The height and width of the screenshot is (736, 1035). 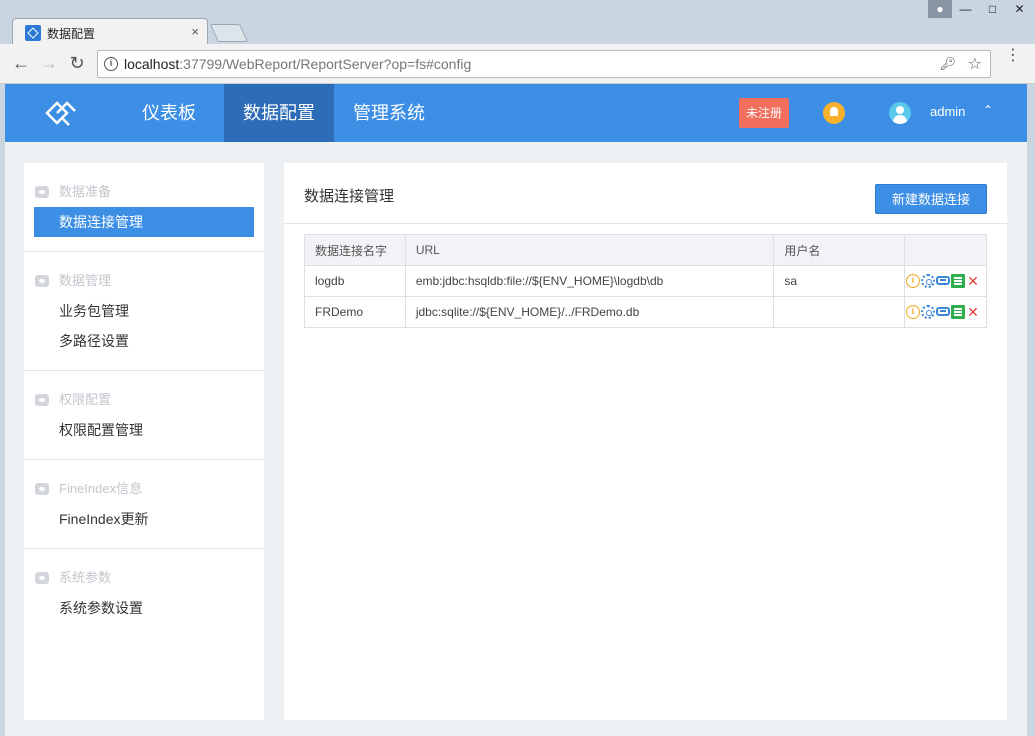 I want to click on sidebar-group-title: FineIndex信息, so click(x=144, y=489).